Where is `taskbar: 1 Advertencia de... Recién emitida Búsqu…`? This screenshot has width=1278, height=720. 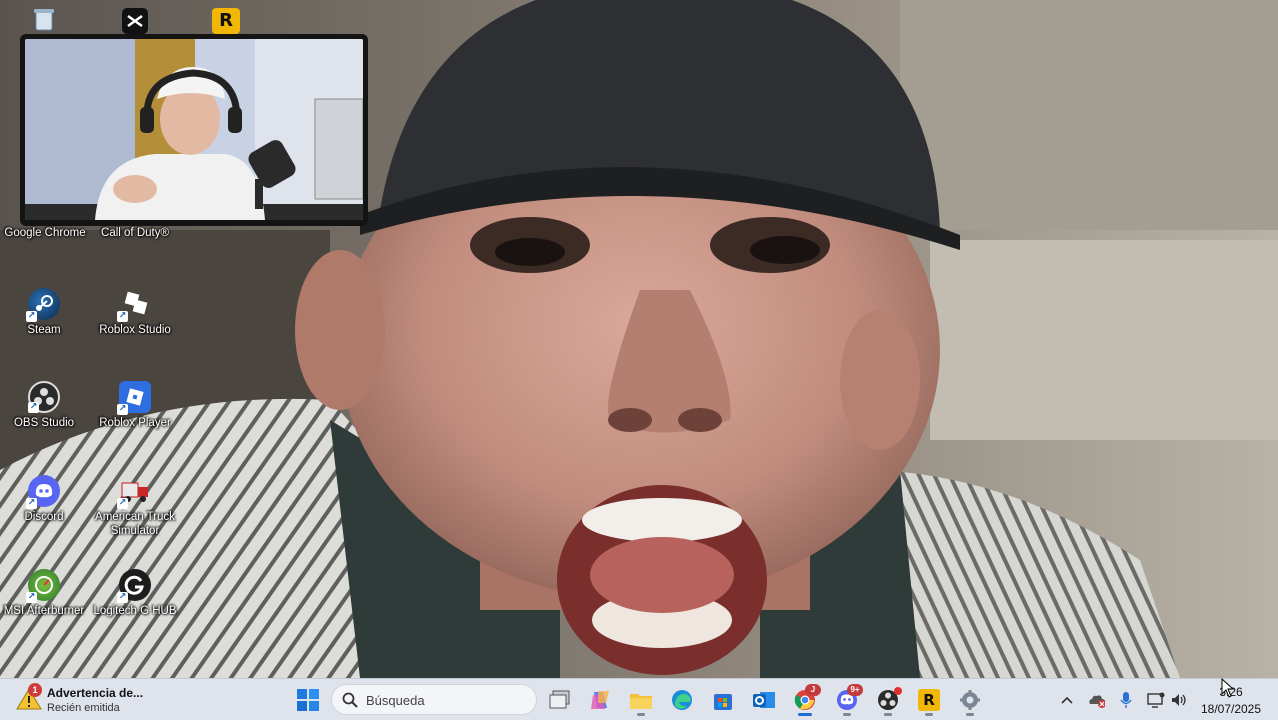
taskbar: 1 Advertencia de... Recién emitida Búsqu… is located at coordinates (639, 699).